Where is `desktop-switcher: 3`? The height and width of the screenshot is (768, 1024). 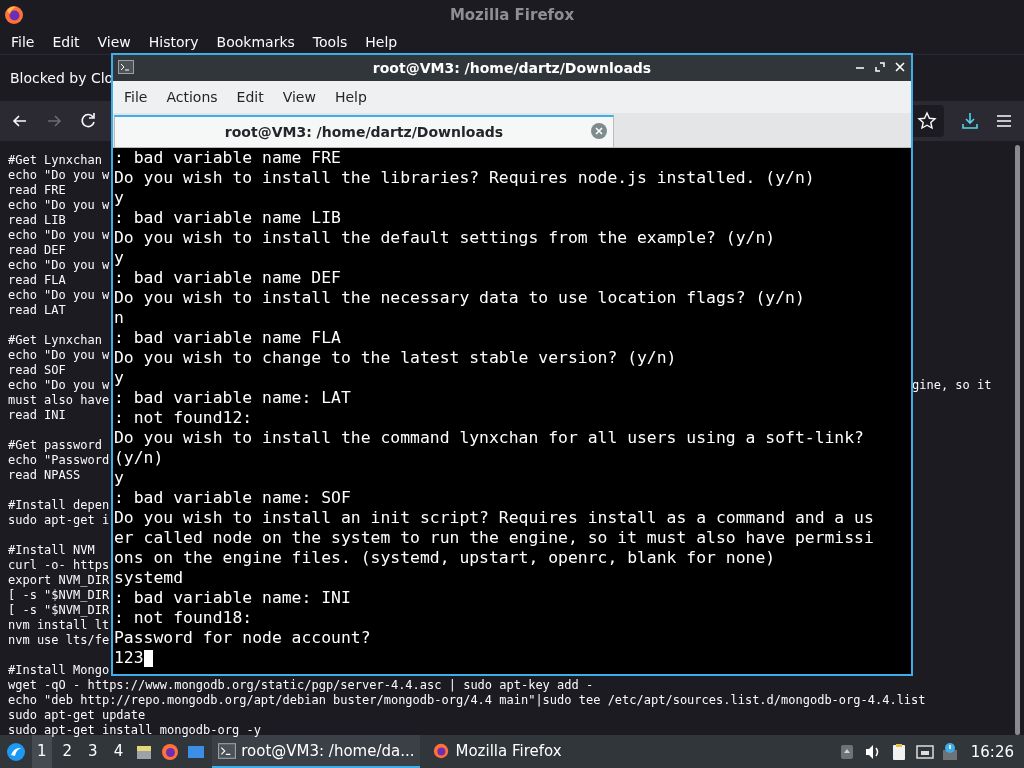
desktop-switcher: 3 is located at coordinates (93, 751).